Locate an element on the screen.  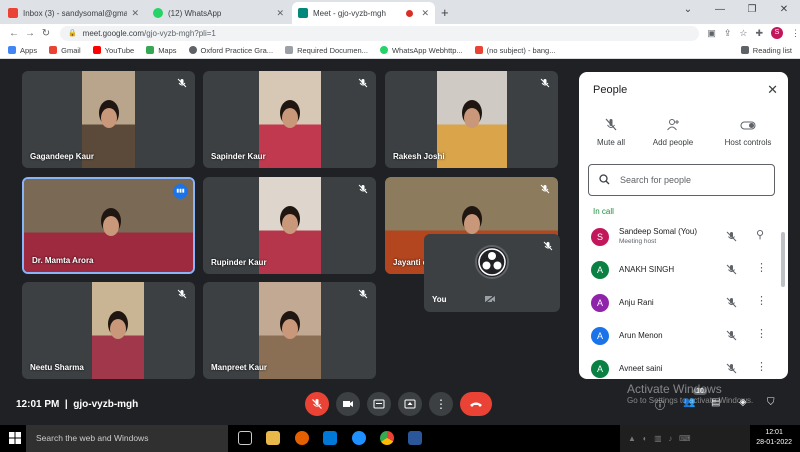
mic-toggle-button is located at coordinates (317, 404).